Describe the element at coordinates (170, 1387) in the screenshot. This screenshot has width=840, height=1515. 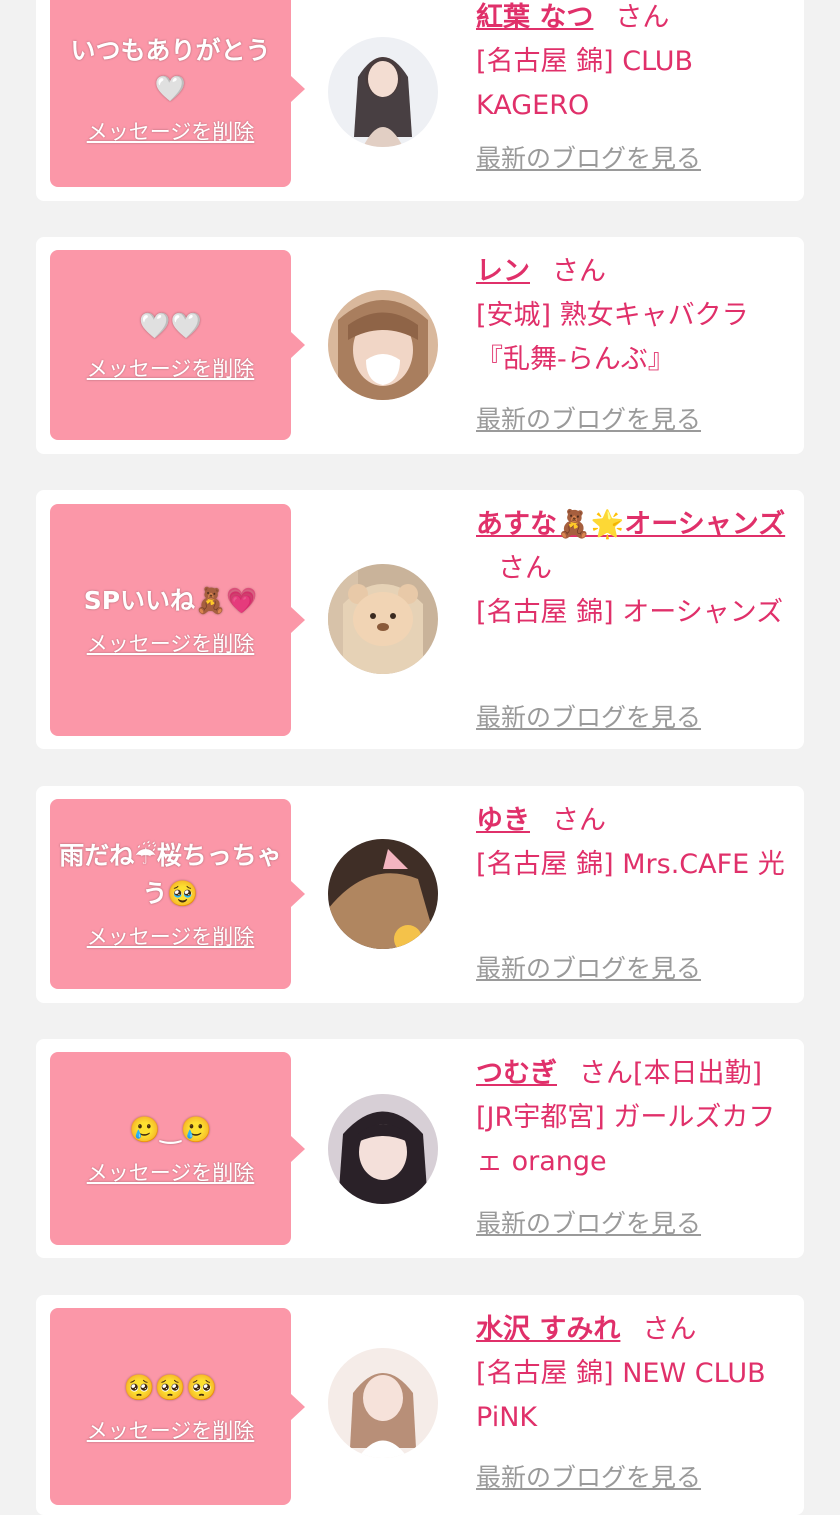
I see `message-text: 🥺🥺🥺` at that location.